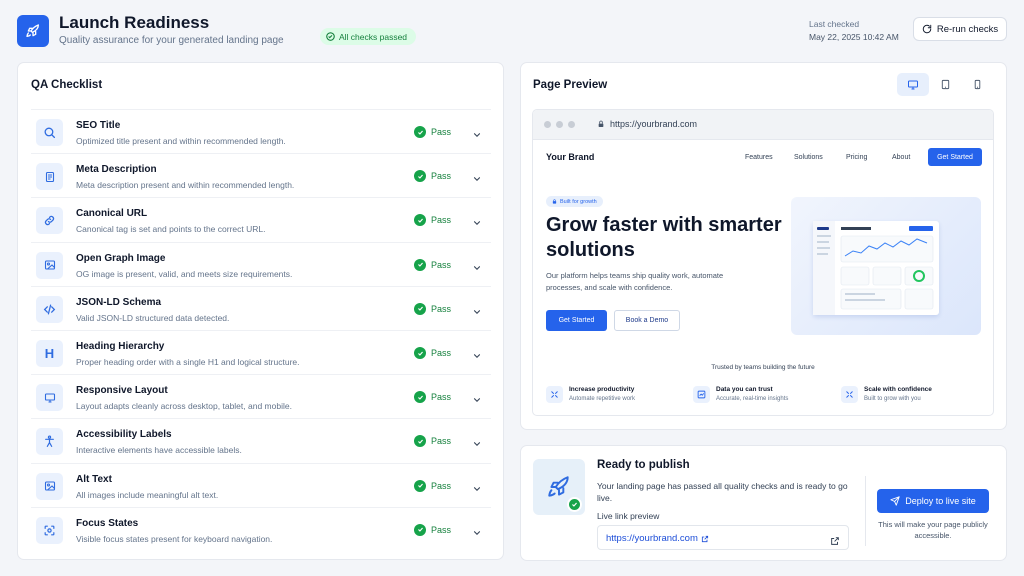  I want to click on site-nav-item: Features, so click(759, 157).